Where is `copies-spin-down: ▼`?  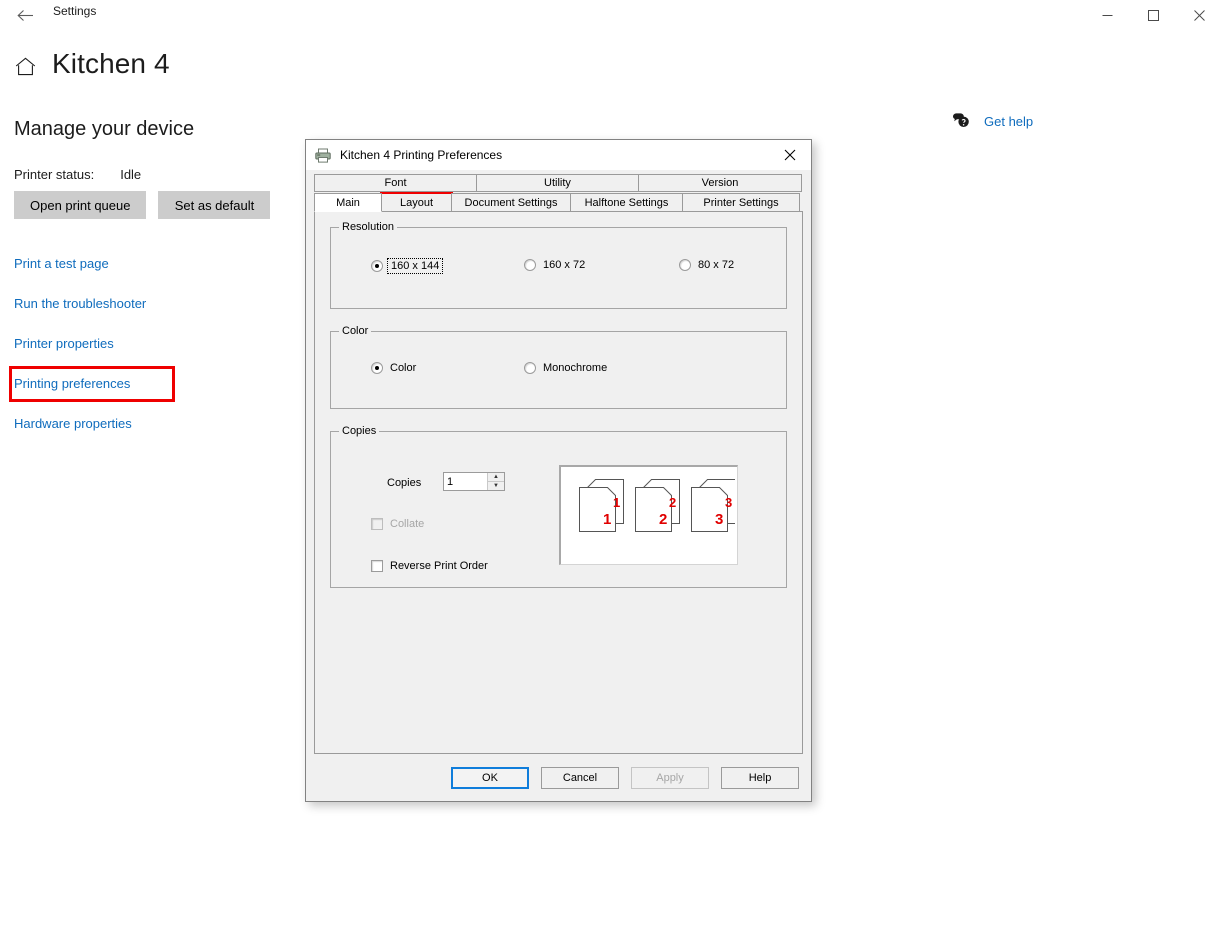 copies-spin-down: ▼ is located at coordinates (496, 486).